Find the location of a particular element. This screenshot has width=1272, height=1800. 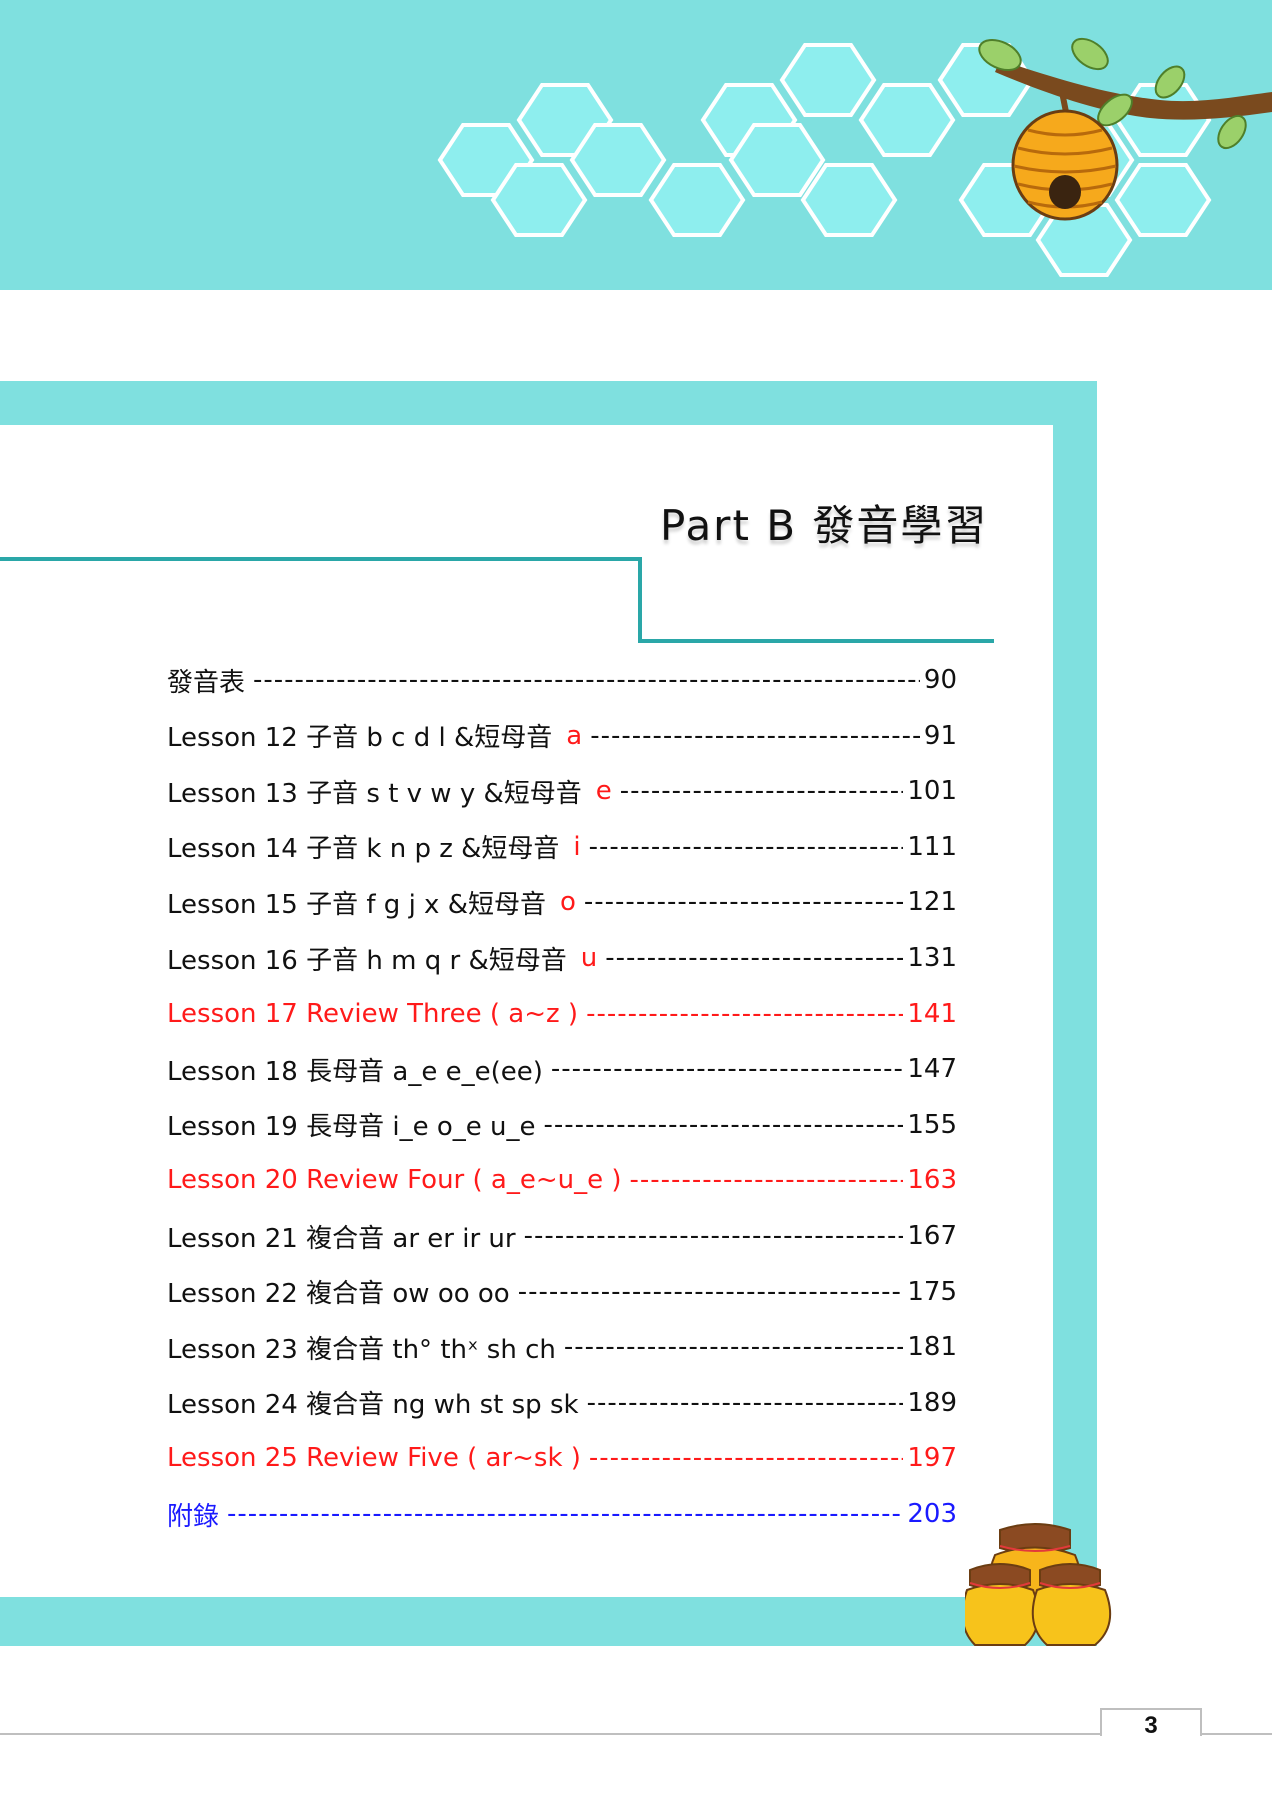

page-title: Part B 發音學習 is located at coordinates (824, 525).